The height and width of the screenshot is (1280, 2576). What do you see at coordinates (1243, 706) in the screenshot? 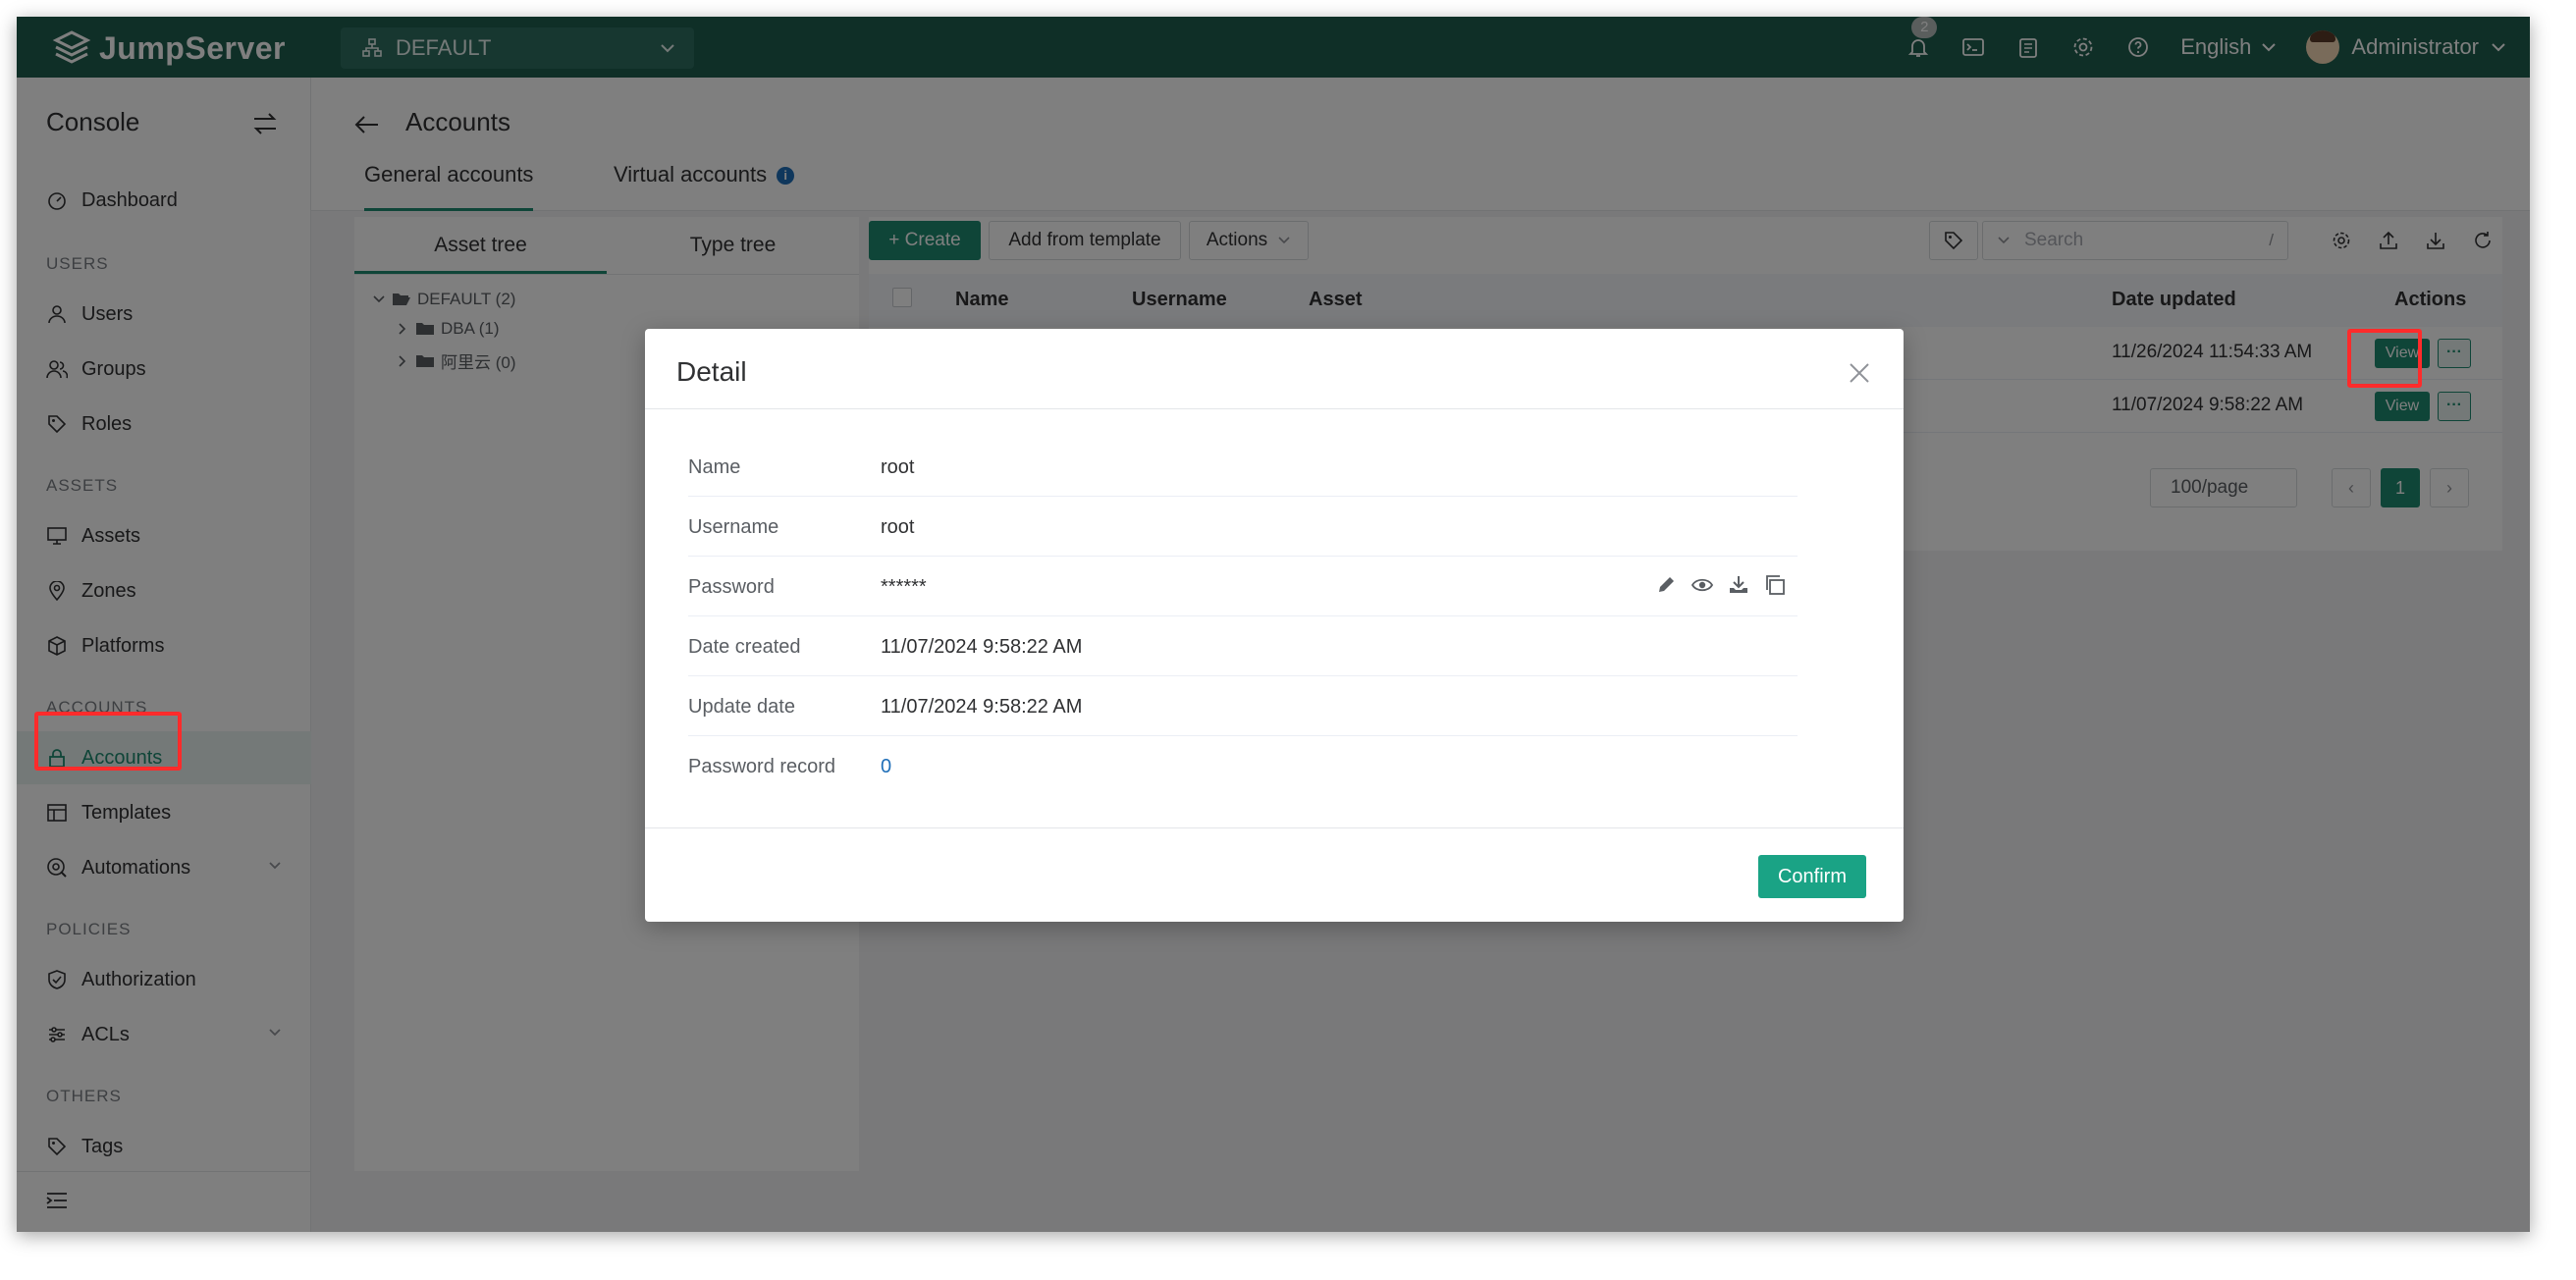
I see `detail-row-update-date: Update date 11/07/2024 9:58:22 AM` at bounding box center [1243, 706].